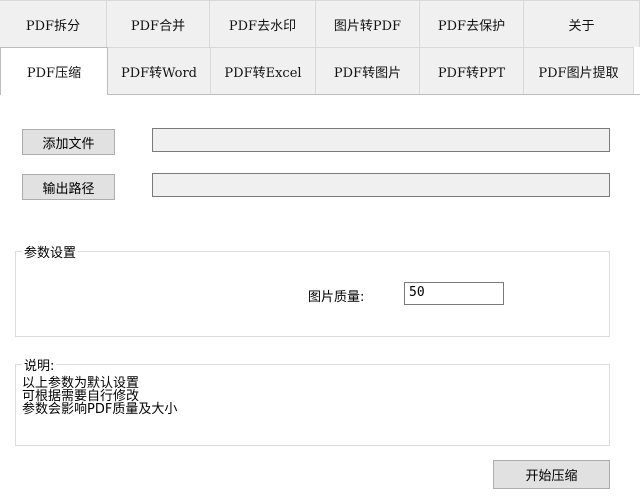 This screenshot has height=501, width=640. I want to click on tab-pdf-split: PDF拆分, so click(53, 23).